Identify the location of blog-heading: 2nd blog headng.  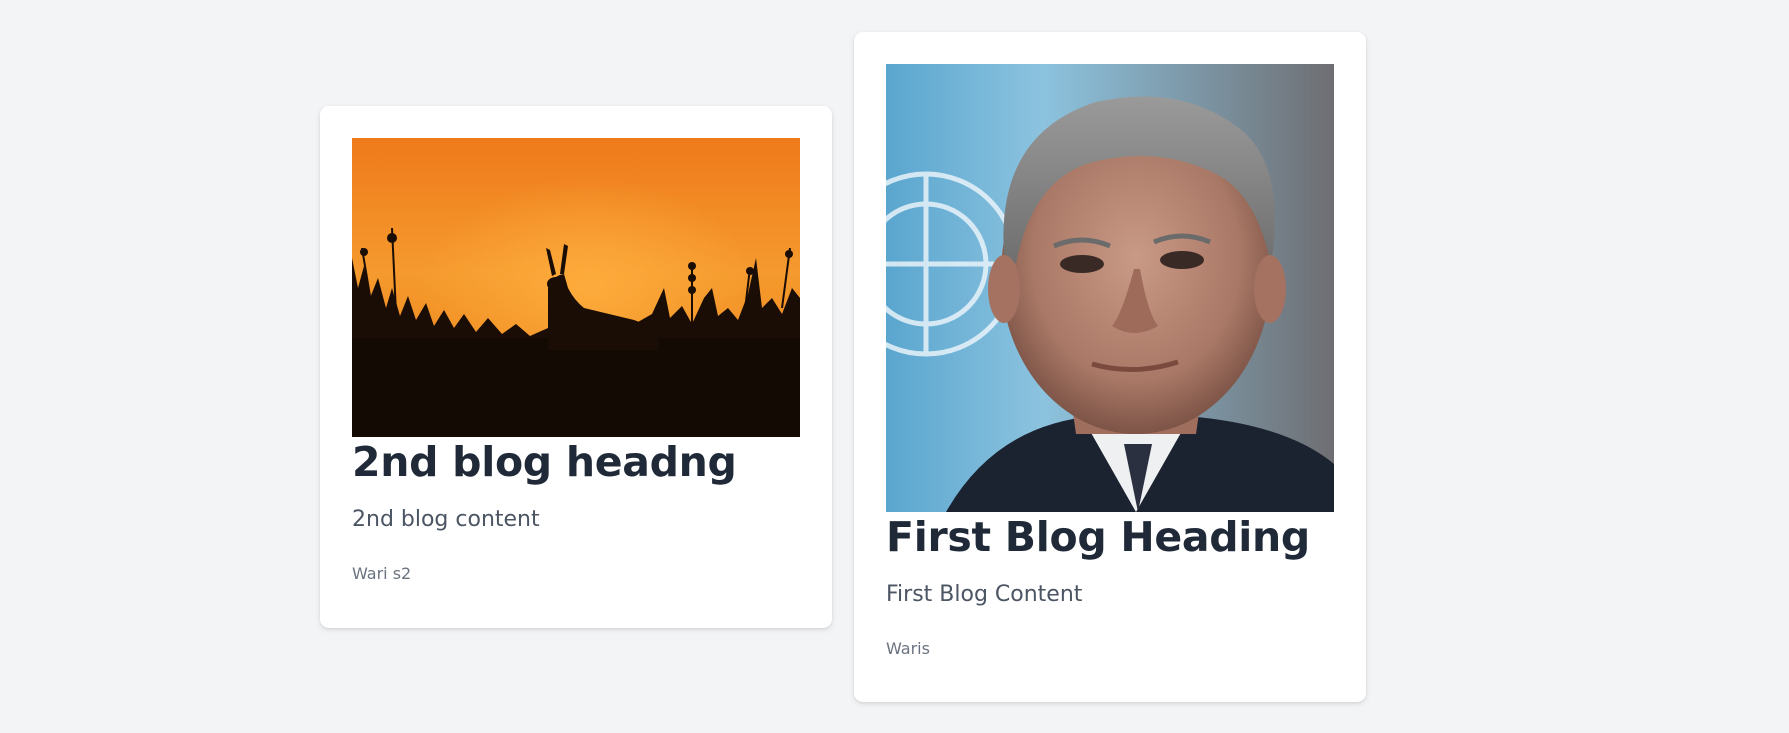
(576, 462).